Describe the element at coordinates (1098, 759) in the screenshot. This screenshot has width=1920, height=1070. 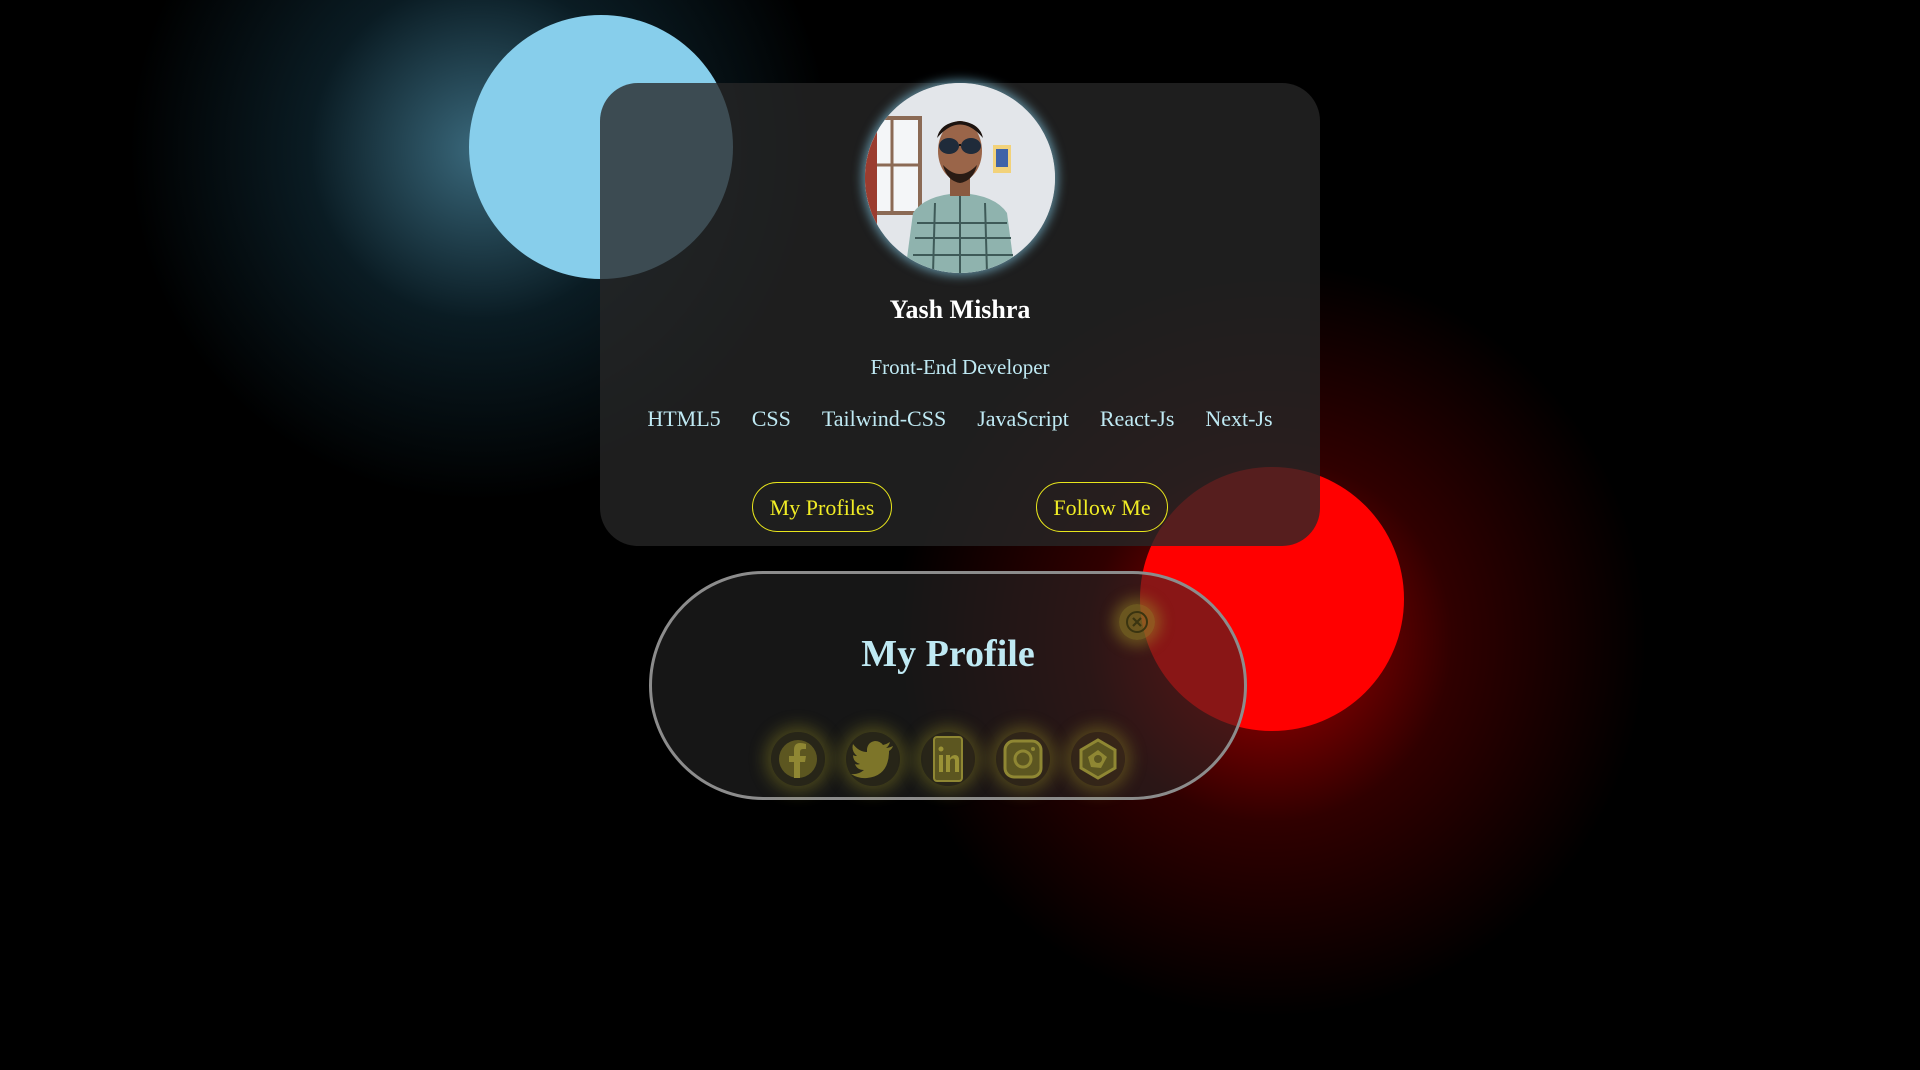
I see `codepen-icon` at that location.